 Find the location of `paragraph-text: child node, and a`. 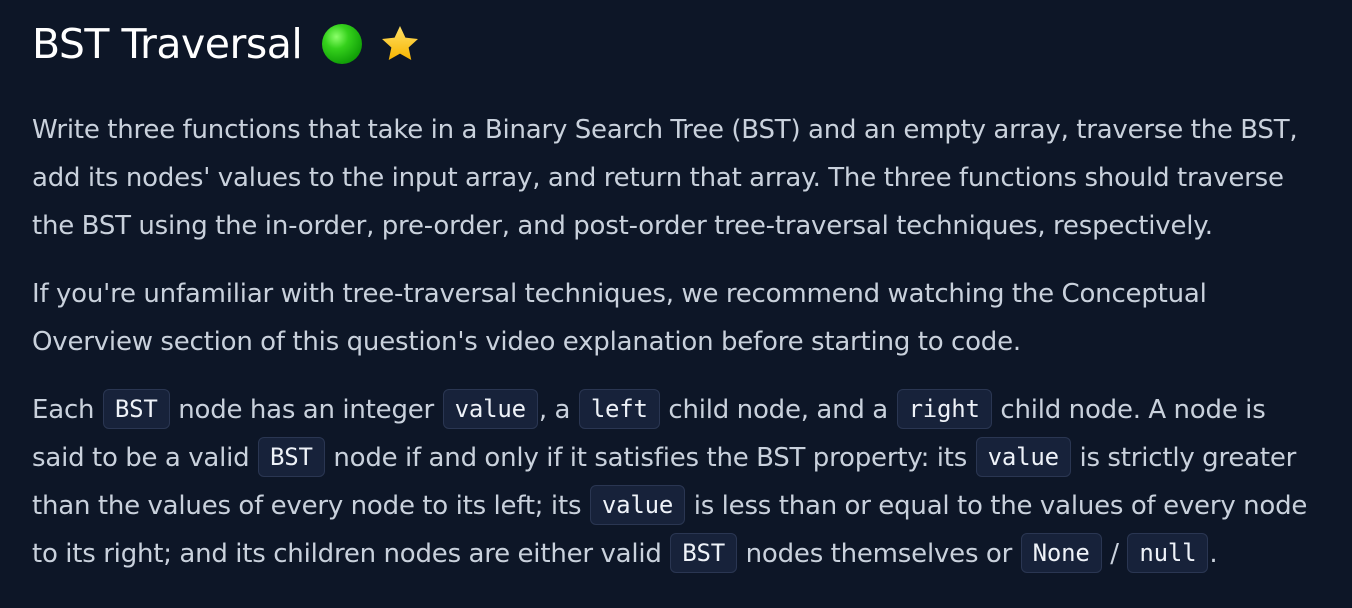

paragraph-text: child node, and a is located at coordinates (778, 410).